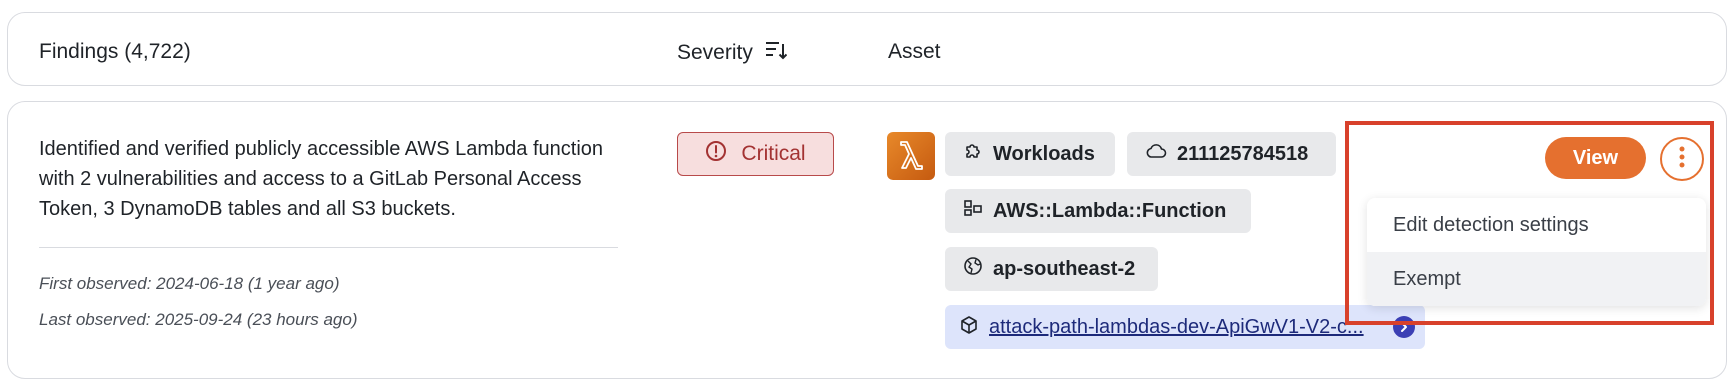 The image size is (1735, 391). What do you see at coordinates (716, 154) in the screenshot?
I see `alert-circle-icon` at bounding box center [716, 154].